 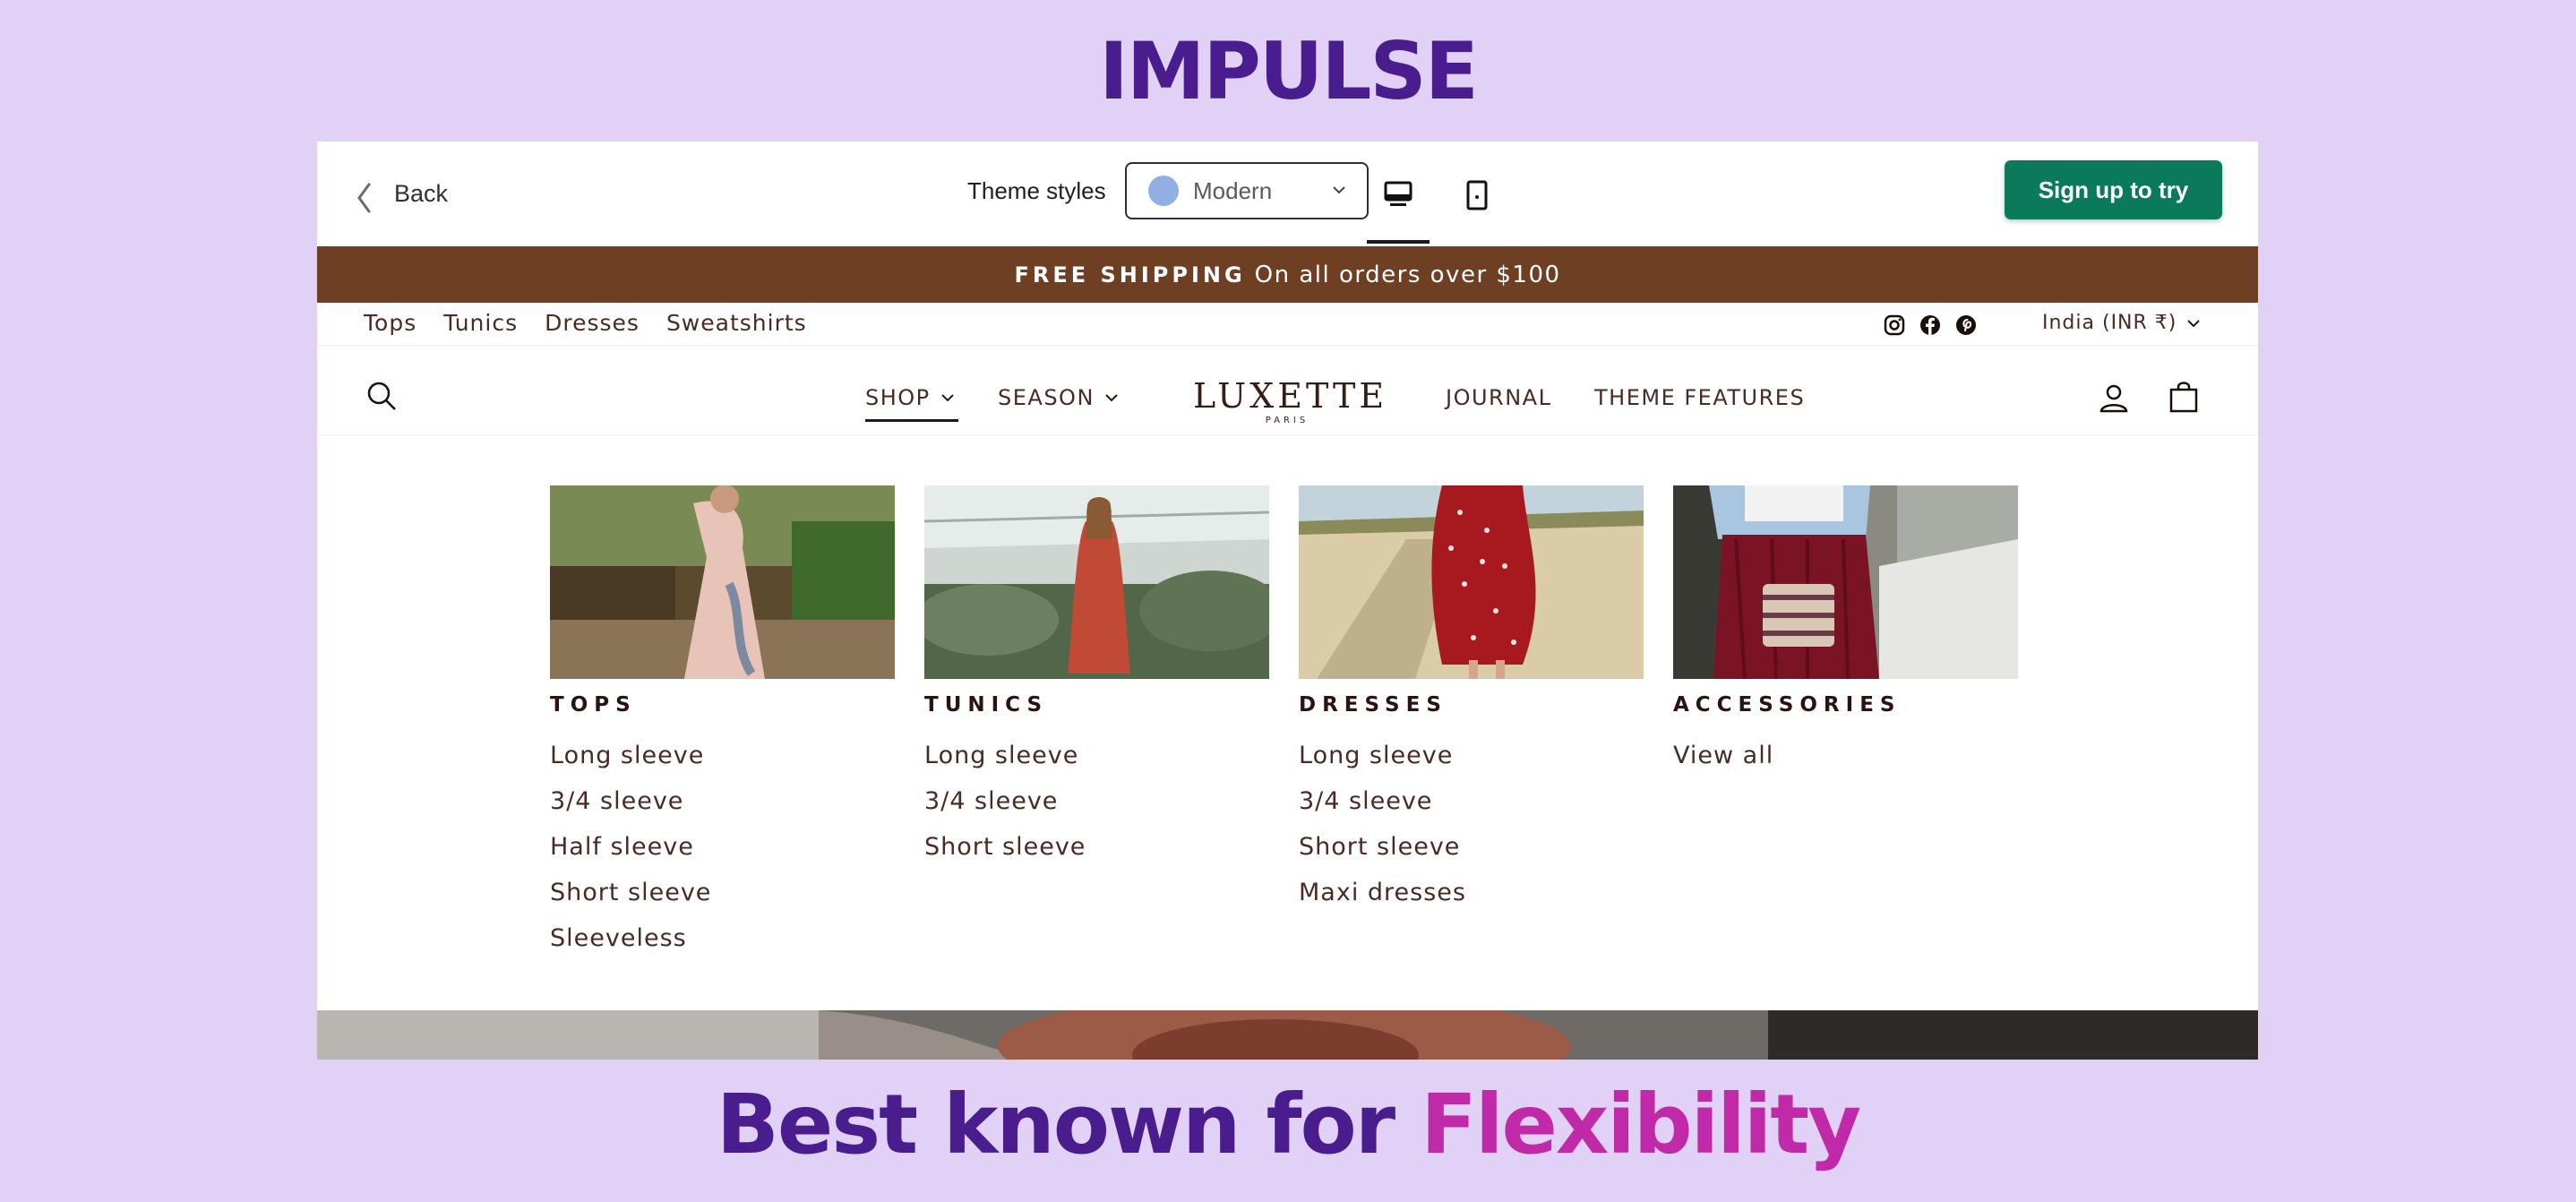 I want to click on currency-selector: India (INR ₹), so click(x=2122, y=323).